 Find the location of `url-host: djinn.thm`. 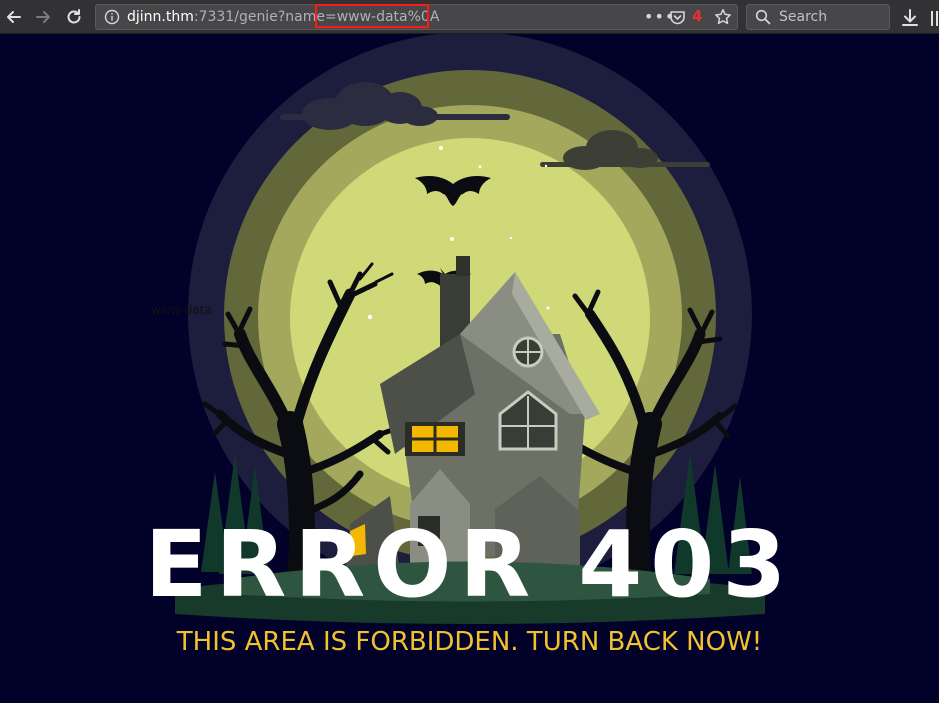

url-host: djinn.thm is located at coordinates (160, 17).